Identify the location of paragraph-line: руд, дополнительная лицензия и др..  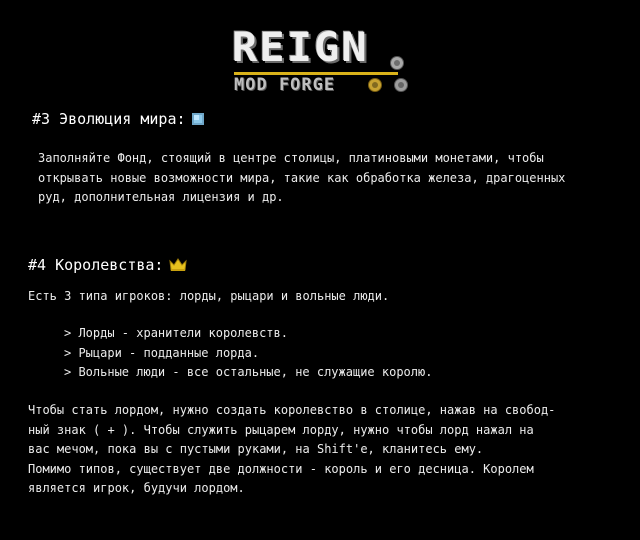
(161, 197).